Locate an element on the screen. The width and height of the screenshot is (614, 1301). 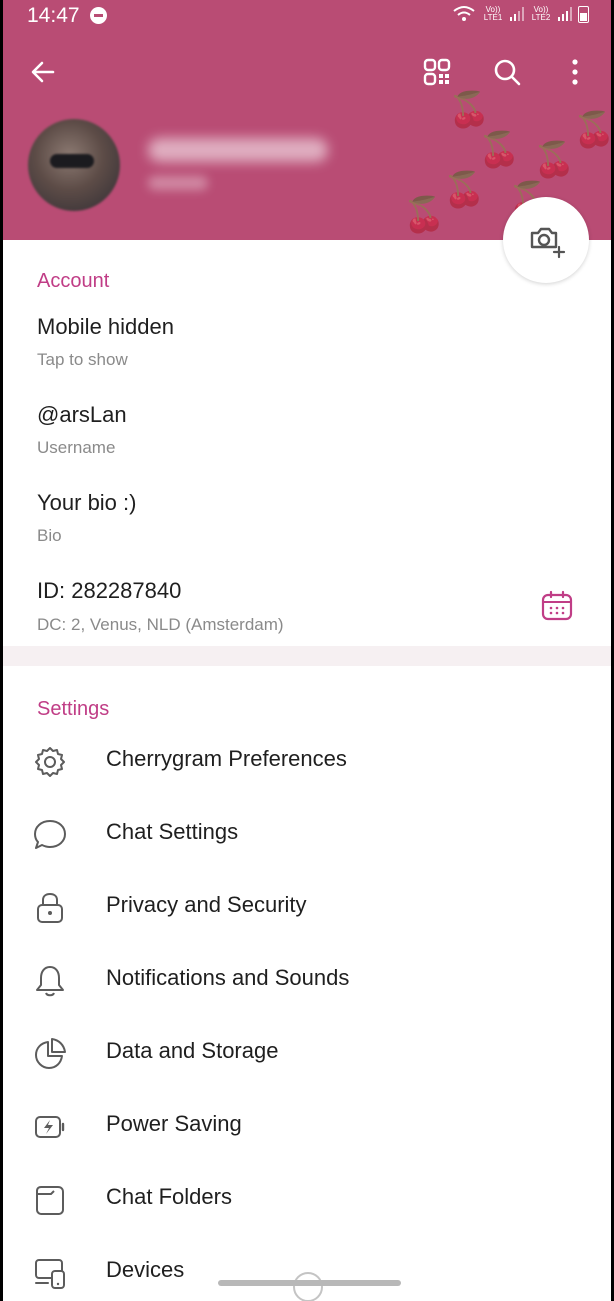
status-icons: Vo)) LTE1 Vo)) LTE2 is located at coordinates (520, 14).